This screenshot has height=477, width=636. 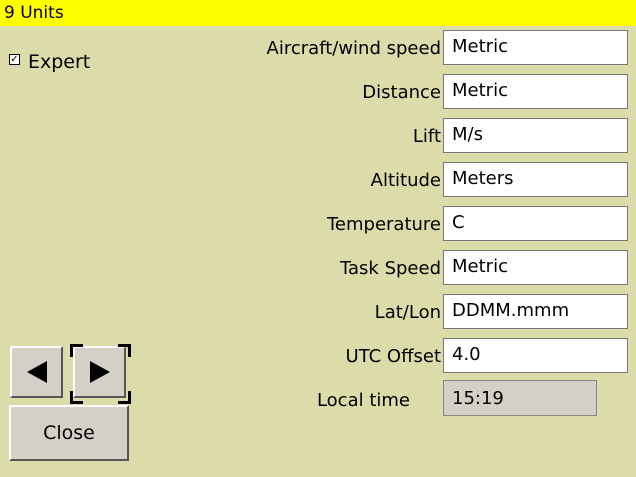 I want to click on distance-field: Metric, so click(x=535, y=91).